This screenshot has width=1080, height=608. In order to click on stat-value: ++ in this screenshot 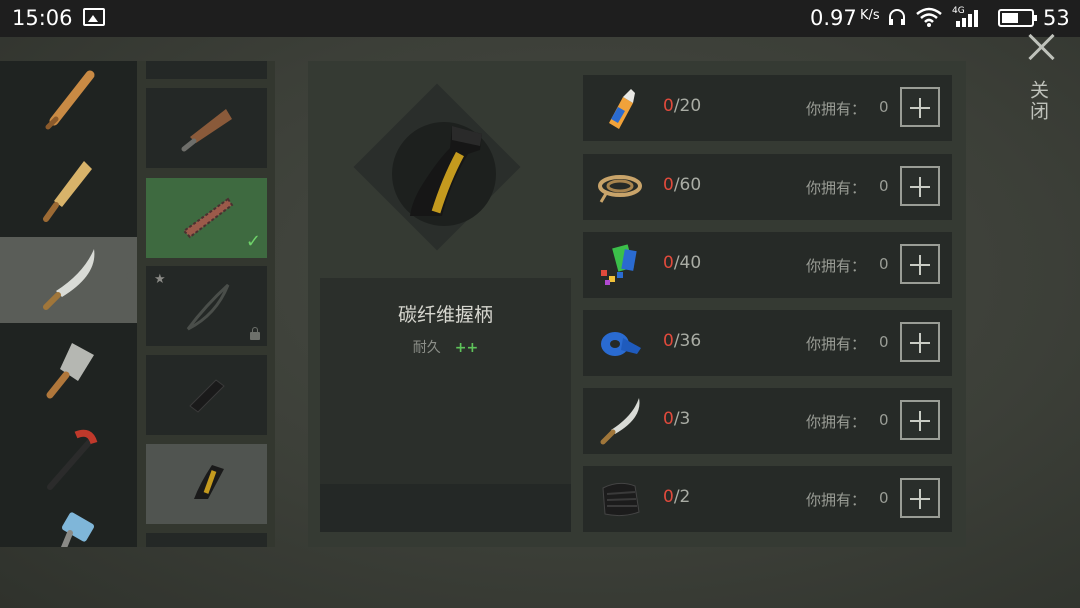, I will do `click(466, 348)`.